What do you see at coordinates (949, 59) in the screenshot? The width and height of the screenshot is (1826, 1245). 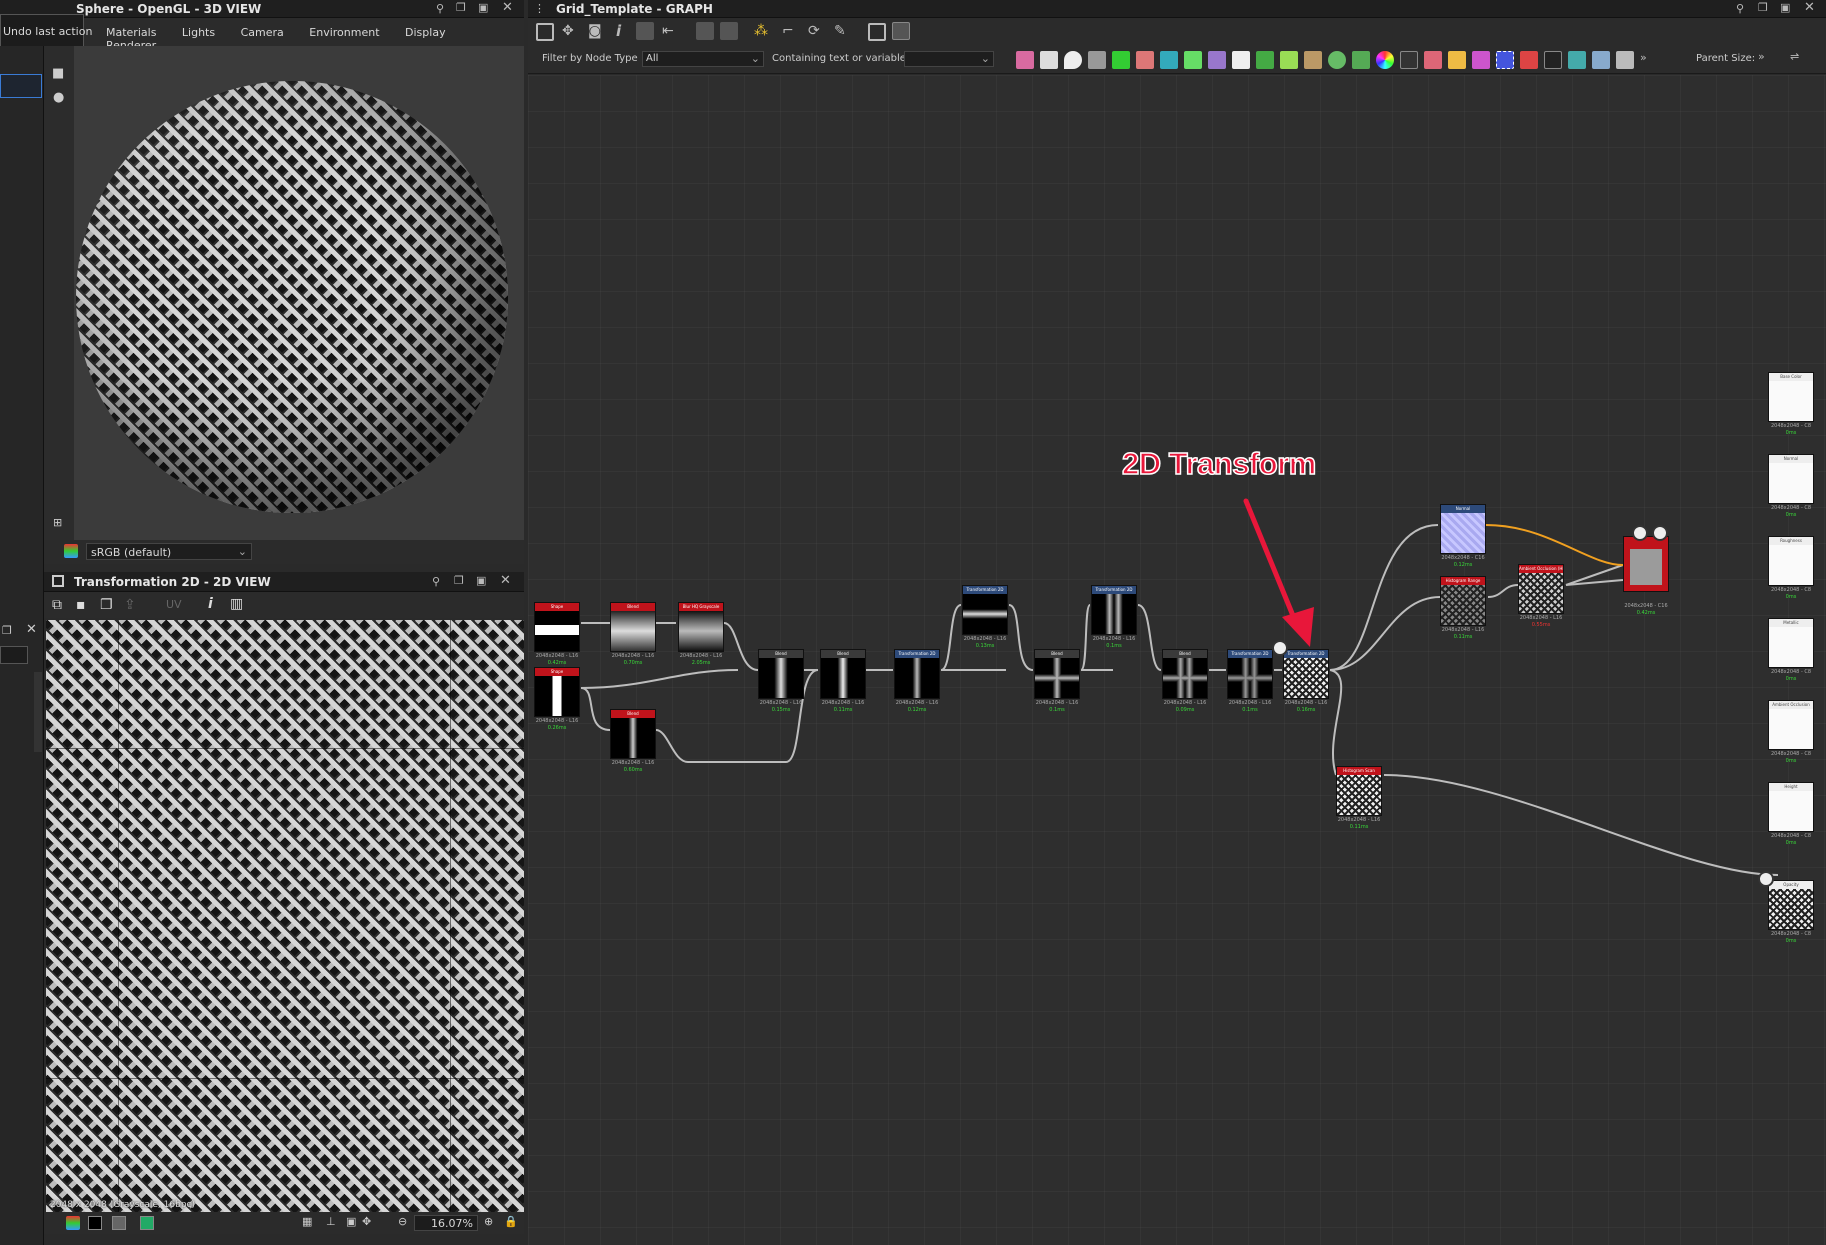 I see `contain-select: ⌄` at bounding box center [949, 59].